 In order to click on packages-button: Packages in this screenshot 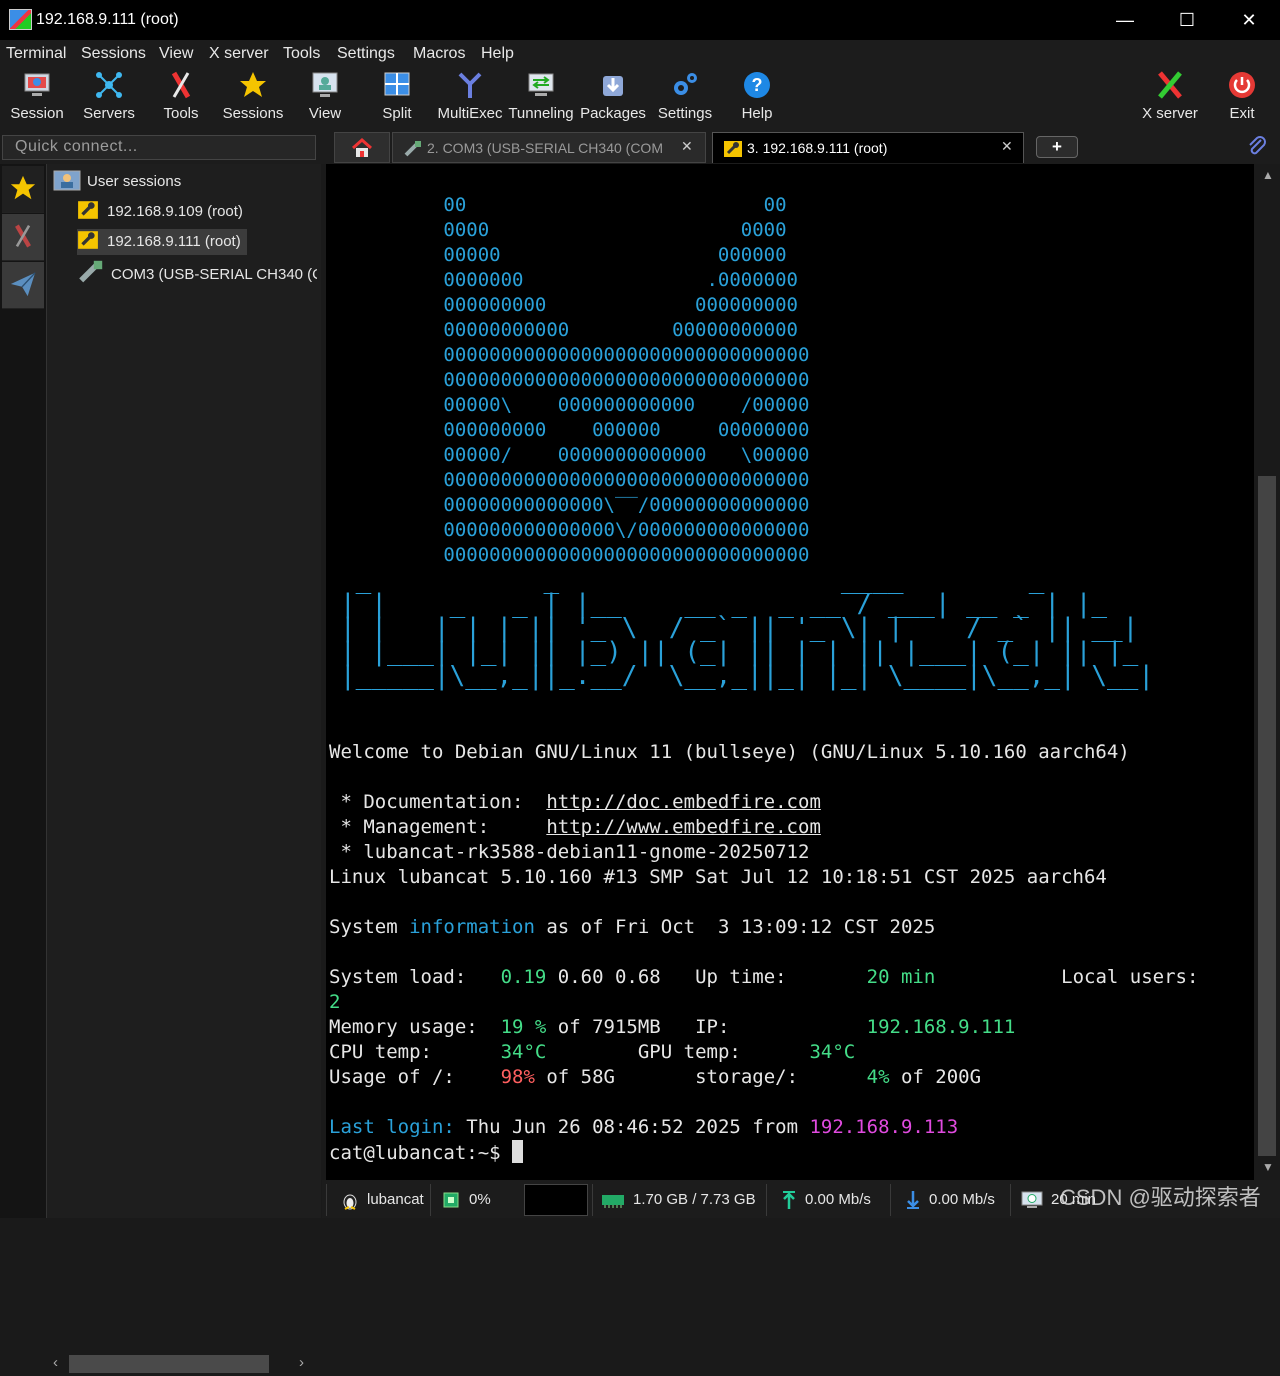, I will do `click(613, 98)`.